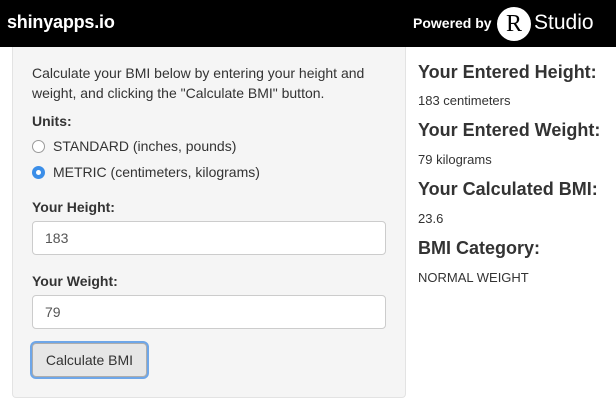 Image resolution: width=616 pixels, height=400 pixels. Describe the element at coordinates (209, 312) in the screenshot. I see `weight-input: 79` at that location.